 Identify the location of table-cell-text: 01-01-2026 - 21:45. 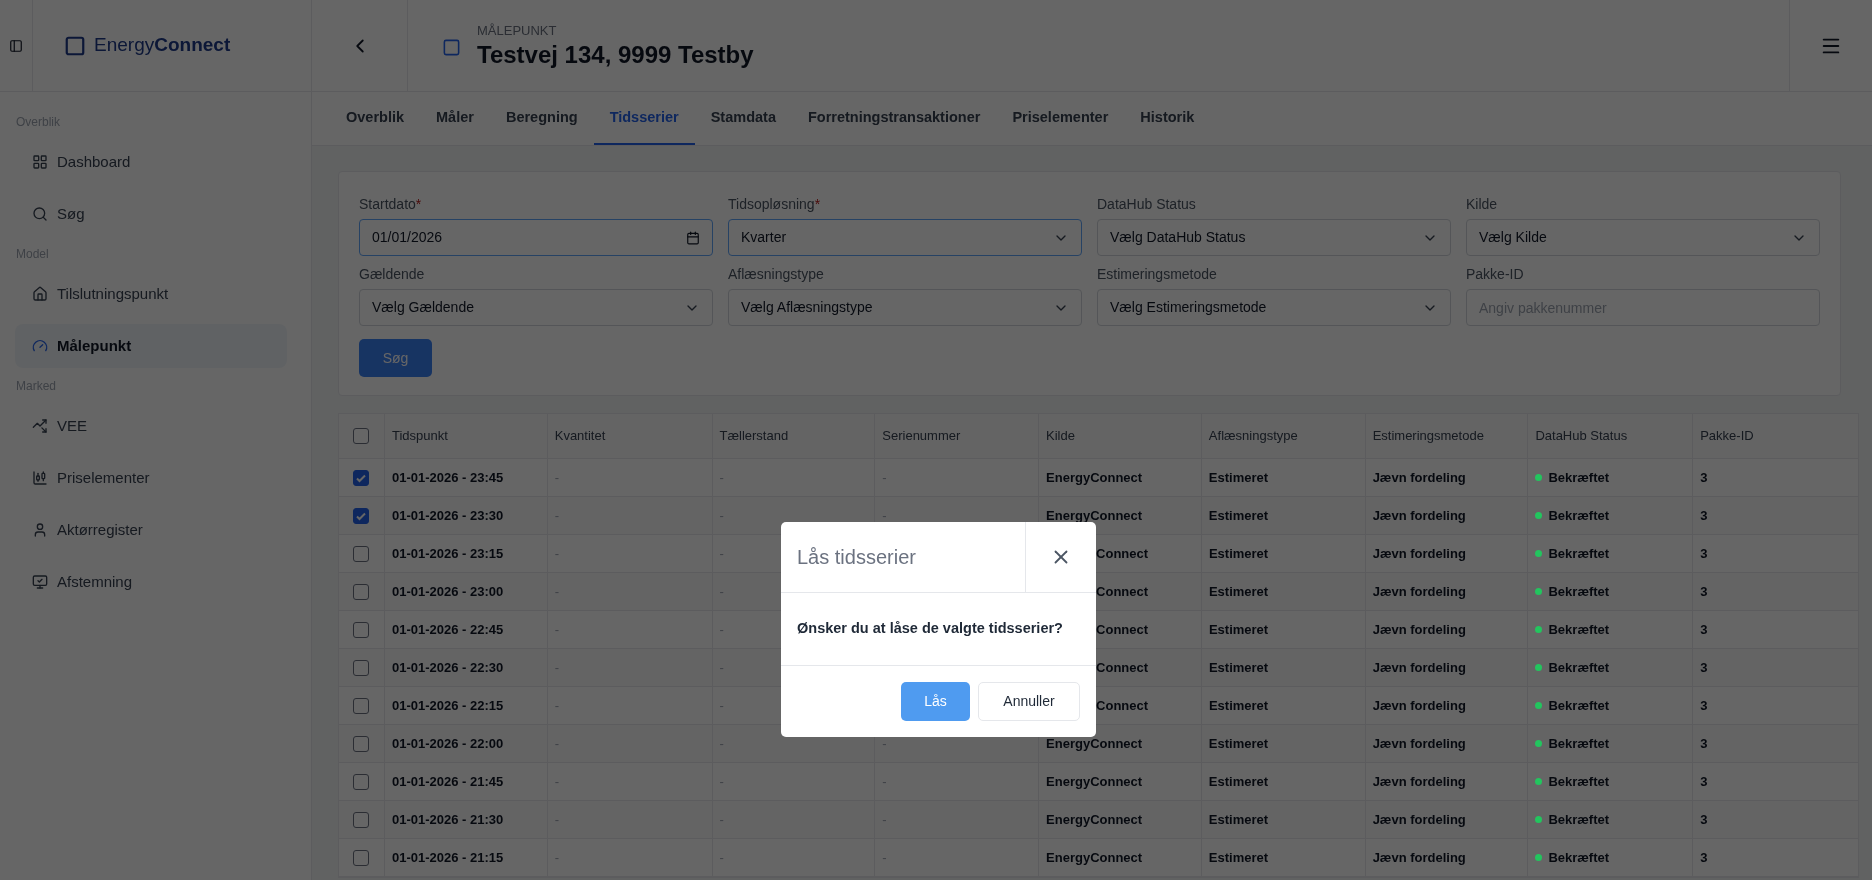
(447, 781).